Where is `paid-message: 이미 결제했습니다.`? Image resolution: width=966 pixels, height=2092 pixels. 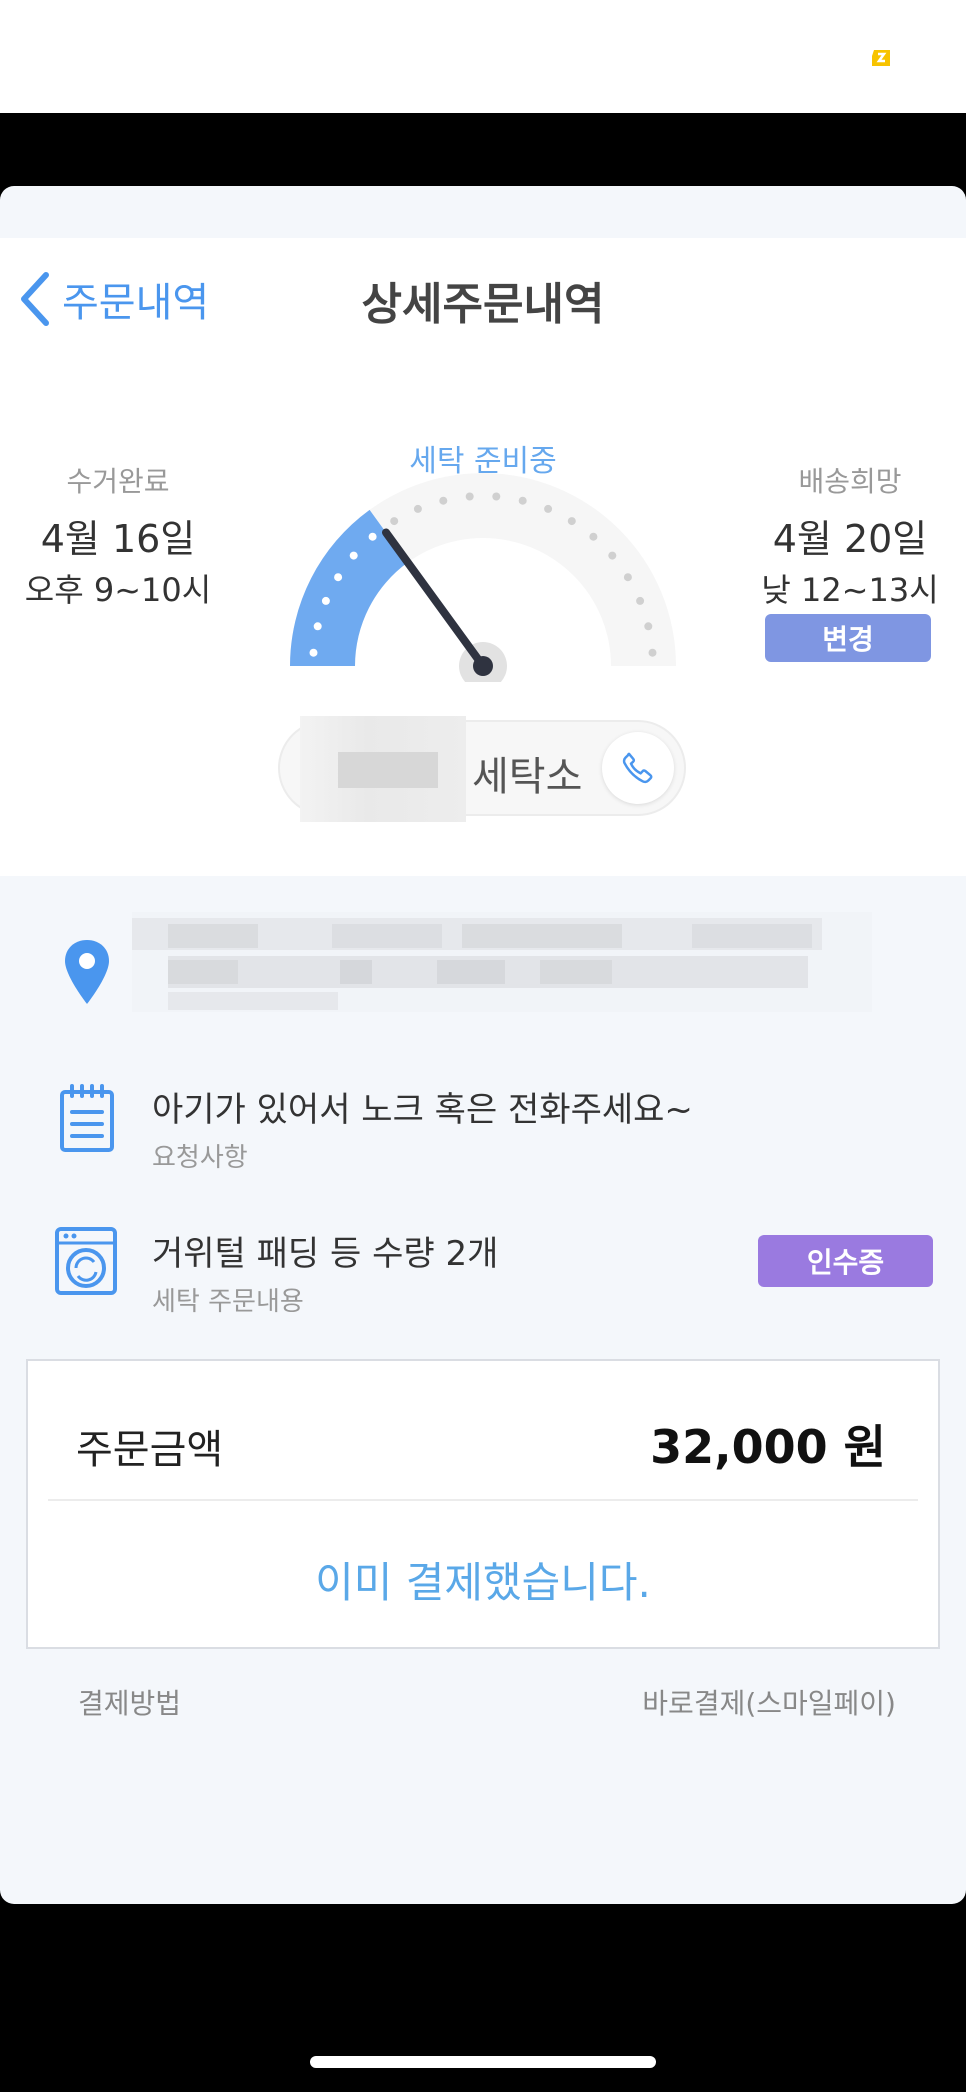
paid-message: 이미 결제했습니다. is located at coordinates (483, 1582).